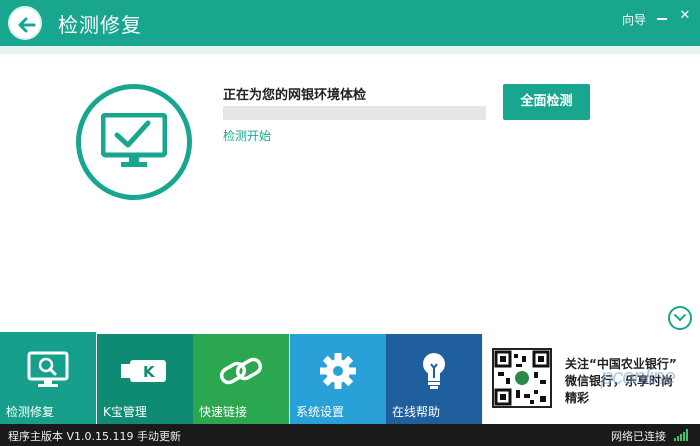 The image size is (700, 446). Describe the element at coordinates (159, 436) in the screenshot. I see `manual-update-link: 手动更新` at that location.